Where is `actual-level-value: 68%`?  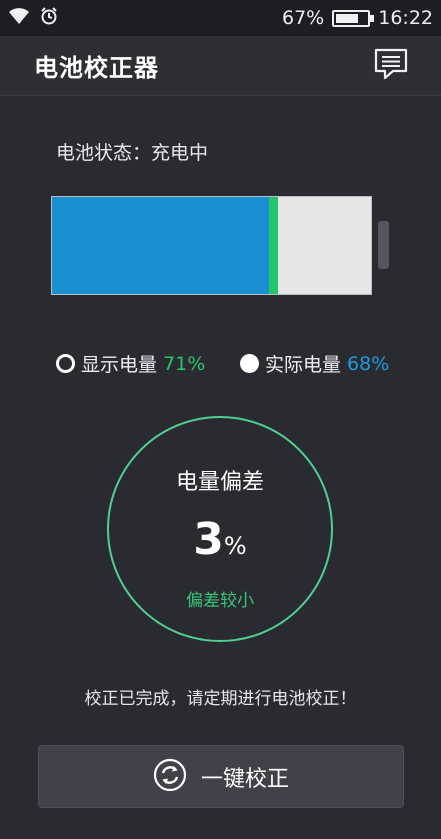 actual-level-value: 68% is located at coordinates (368, 363).